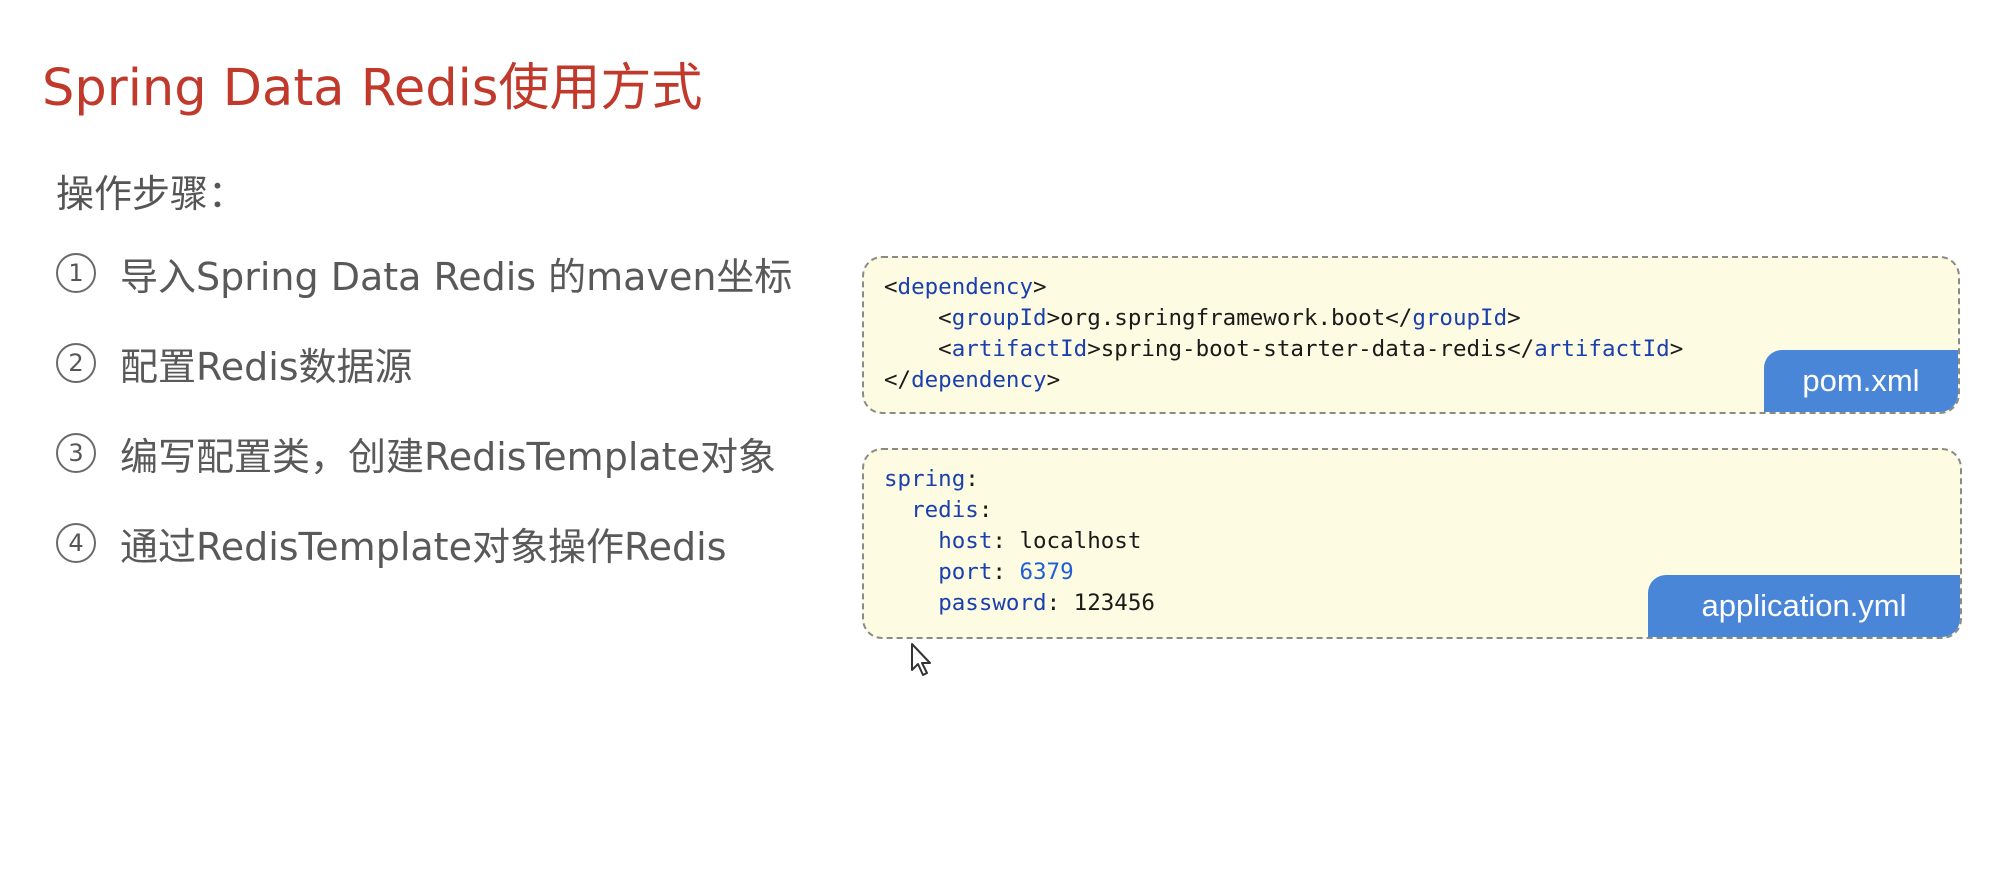 Image resolution: width=2002 pixels, height=874 pixels. I want to click on code-key: password, so click(992, 603).